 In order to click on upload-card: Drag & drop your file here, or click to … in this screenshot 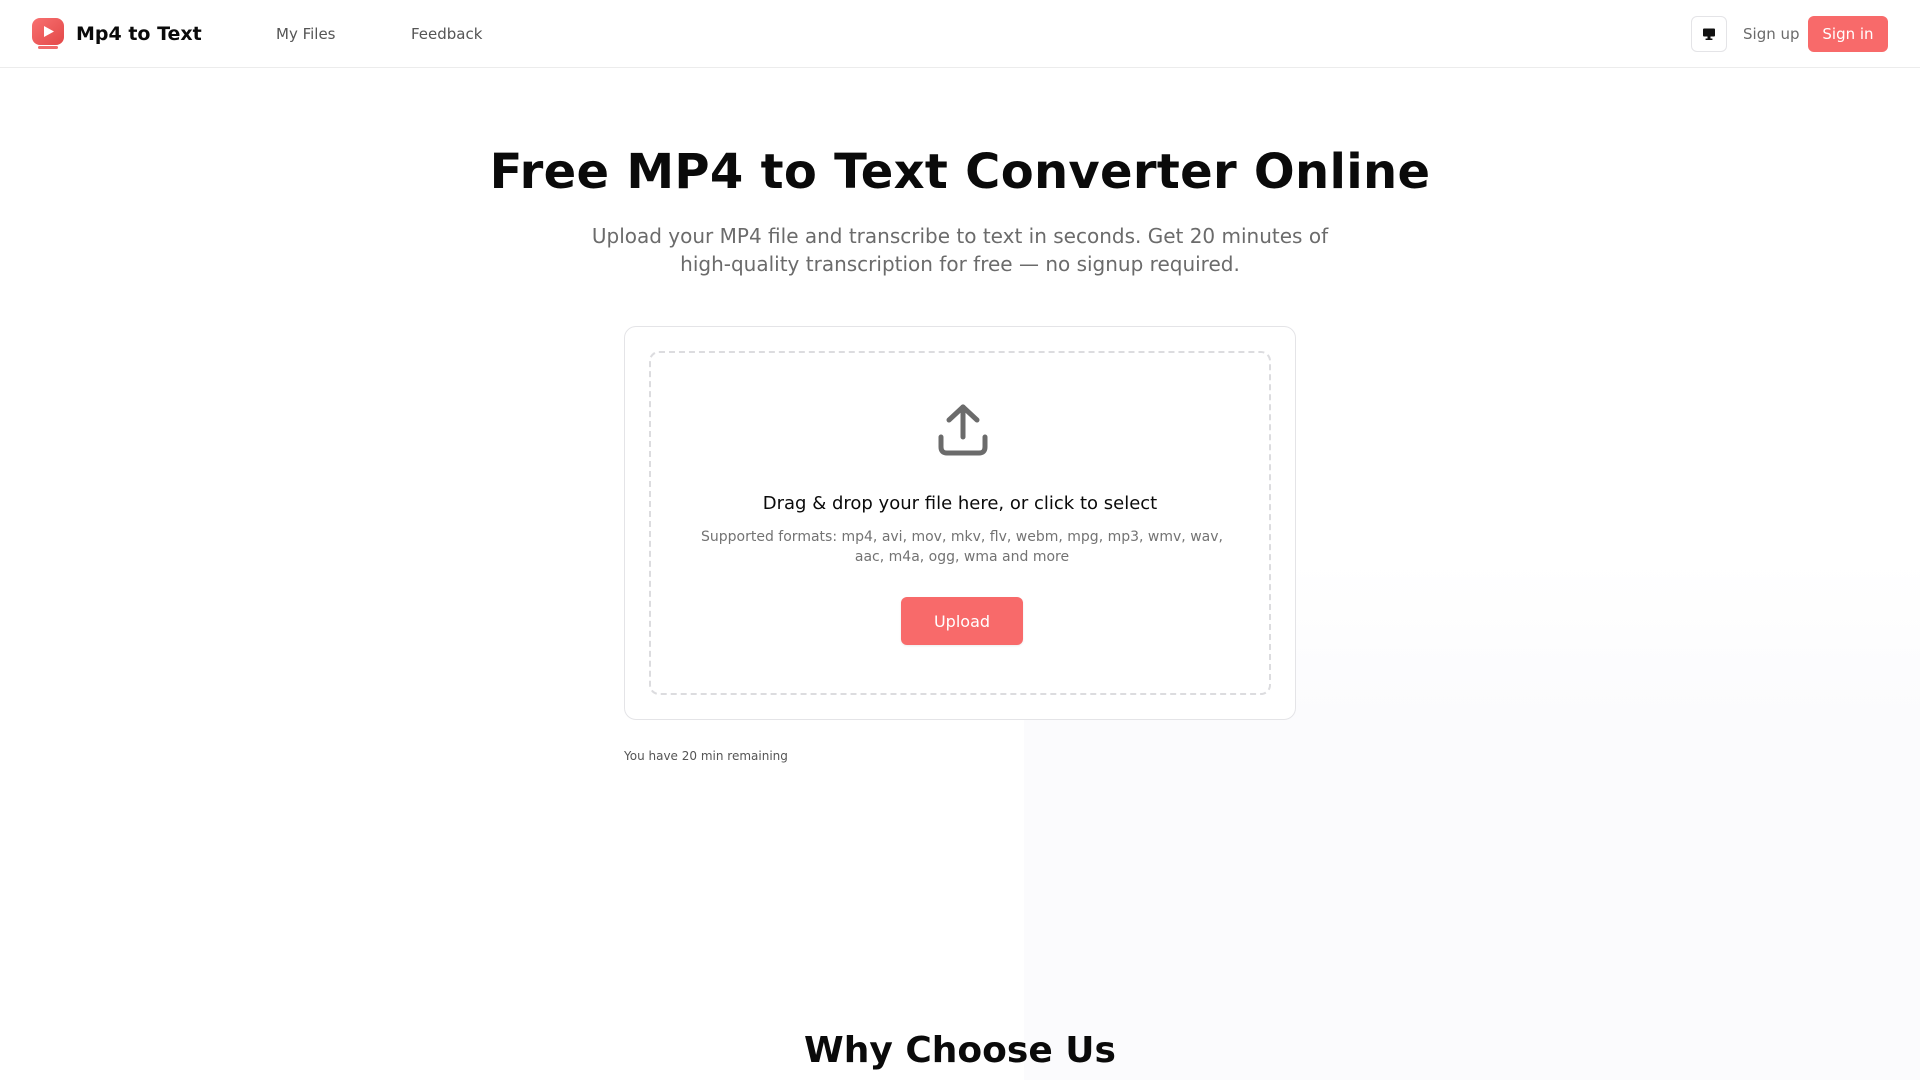, I will do `click(960, 523)`.